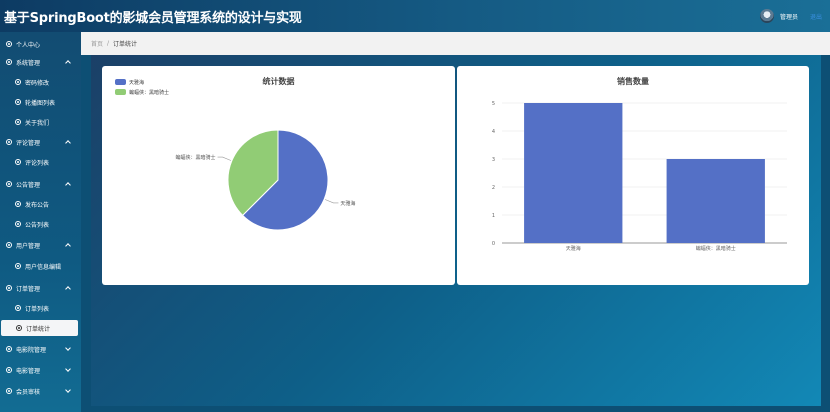 The height and width of the screenshot is (412, 830). I want to click on x-tick-label: 天雅海, so click(573, 248).